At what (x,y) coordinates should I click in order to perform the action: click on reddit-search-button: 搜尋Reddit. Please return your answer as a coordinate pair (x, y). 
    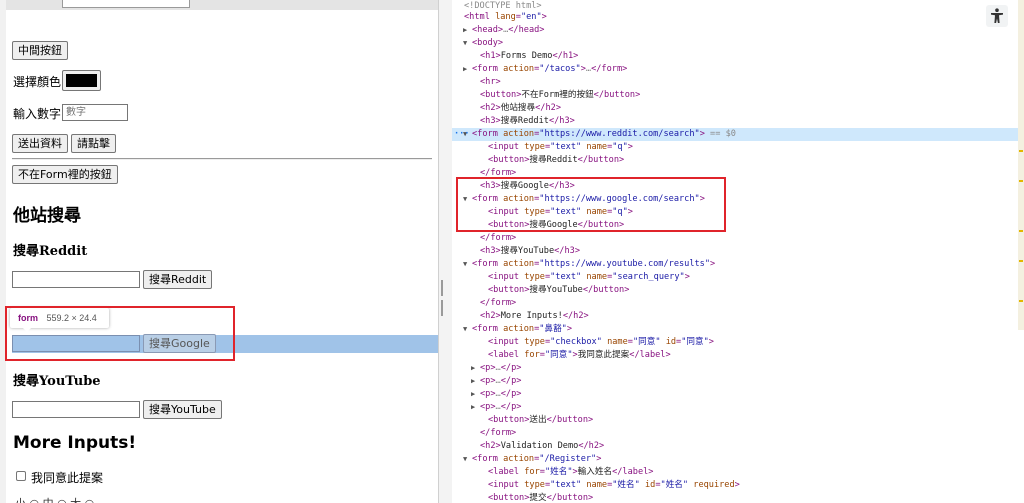
    Looking at the image, I should click on (178, 279).